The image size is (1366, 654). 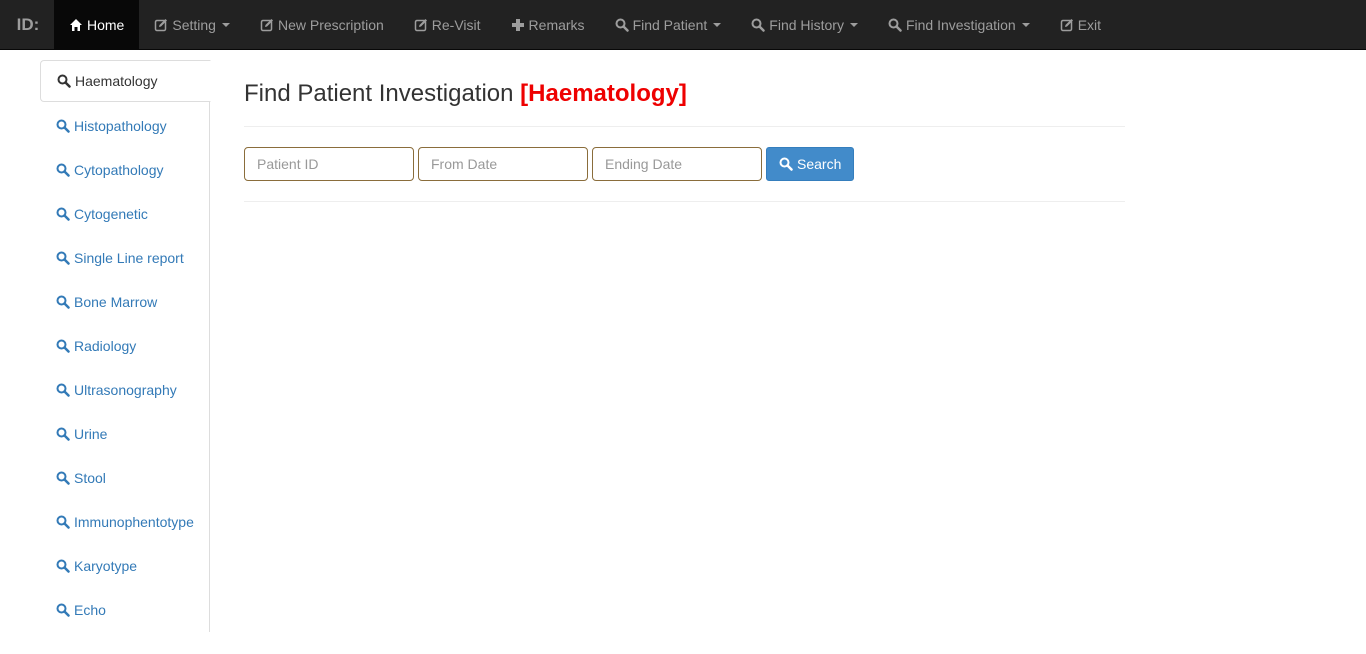 What do you see at coordinates (330, 24) in the screenshot?
I see `nav-new-prescription-label: New Prescription` at bounding box center [330, 24].